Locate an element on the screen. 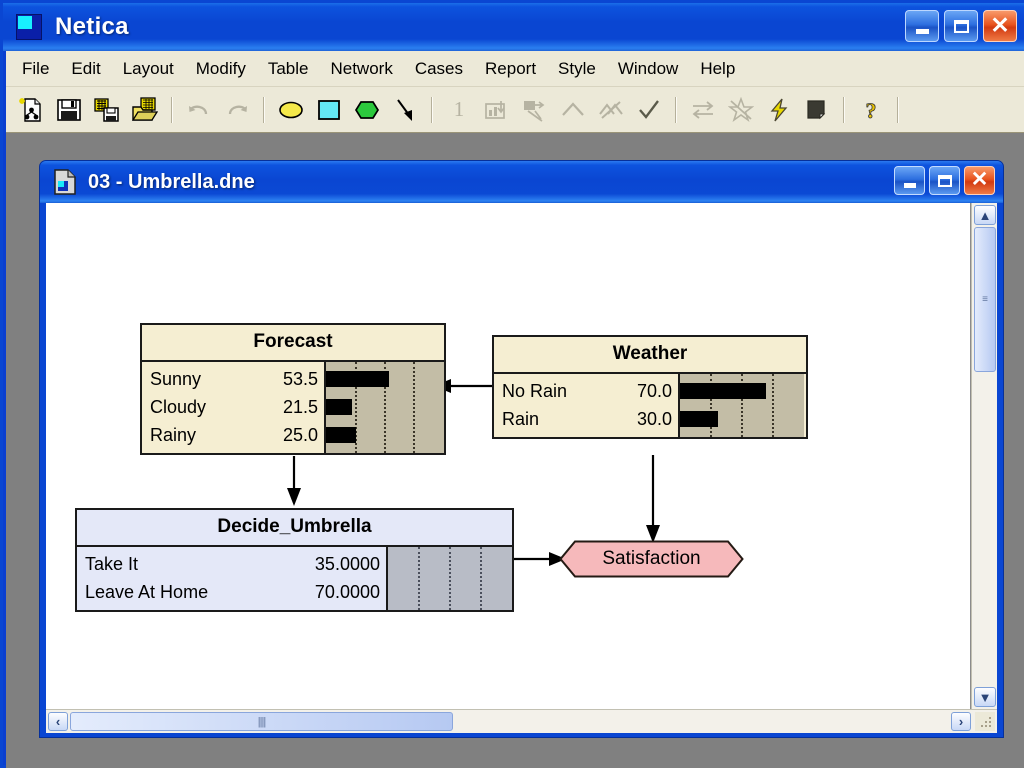 The image size is (1024, 768). doc-close-button: ✕ is located at coordinates (979, 180).